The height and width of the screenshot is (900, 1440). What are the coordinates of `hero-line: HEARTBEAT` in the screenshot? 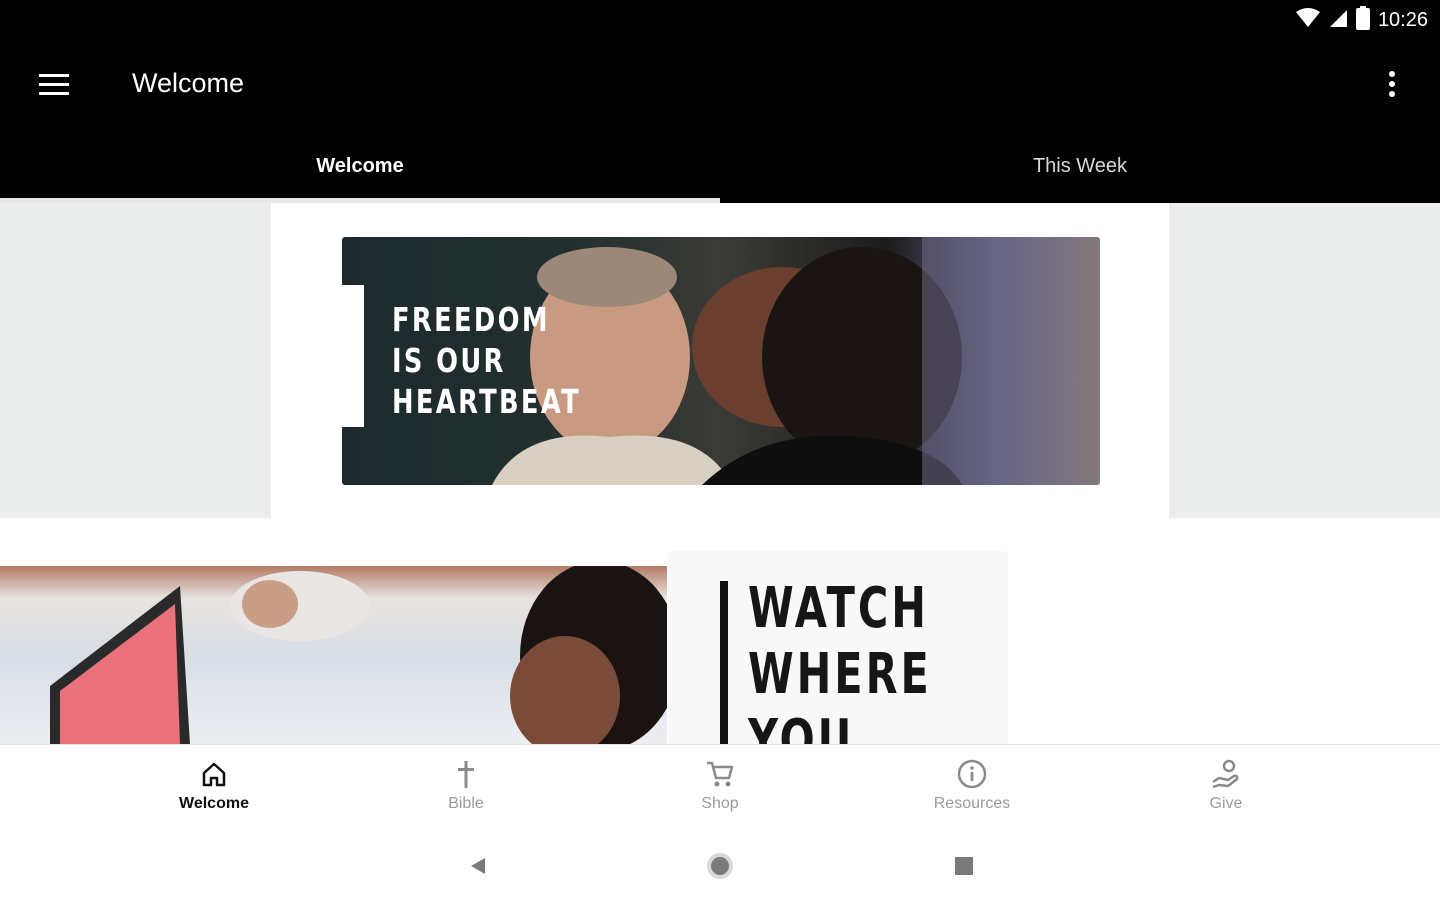 It's located at (487, 401).